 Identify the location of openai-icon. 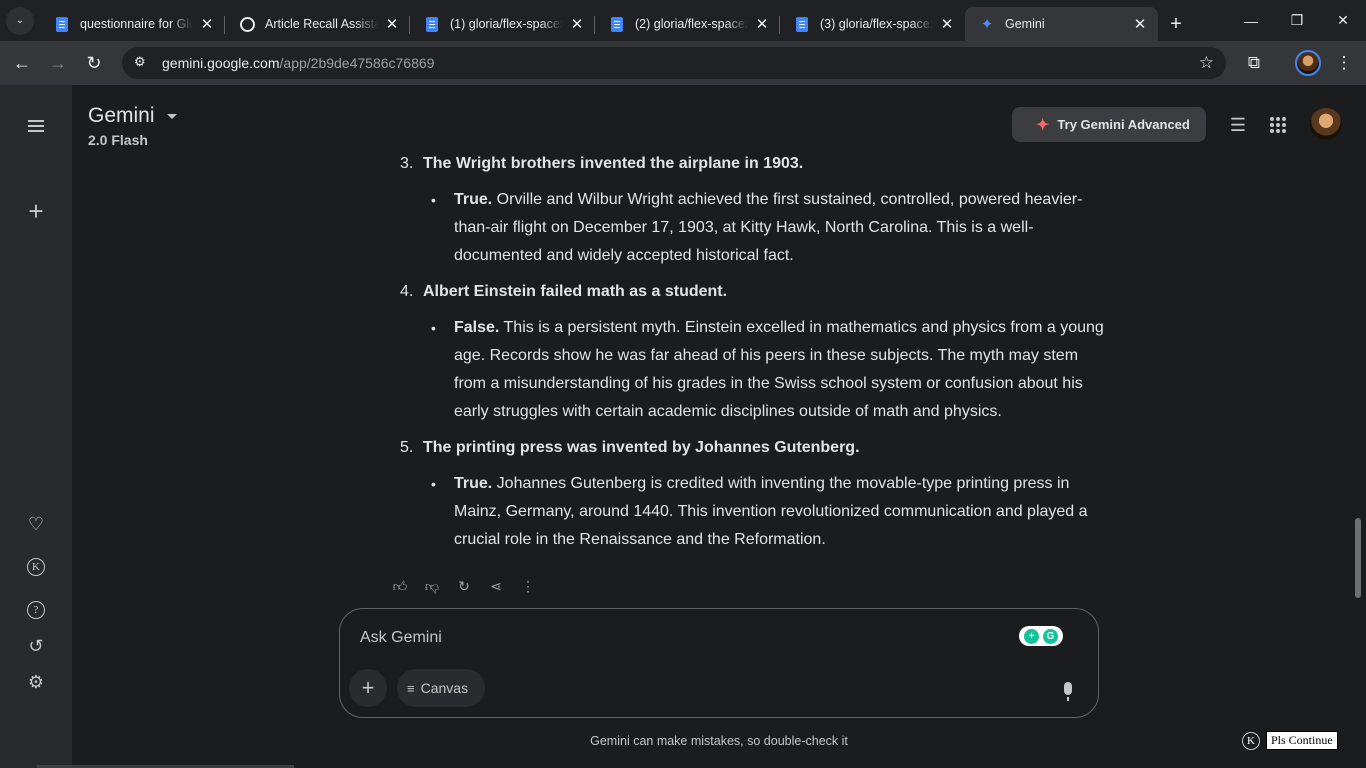
(247, 24).